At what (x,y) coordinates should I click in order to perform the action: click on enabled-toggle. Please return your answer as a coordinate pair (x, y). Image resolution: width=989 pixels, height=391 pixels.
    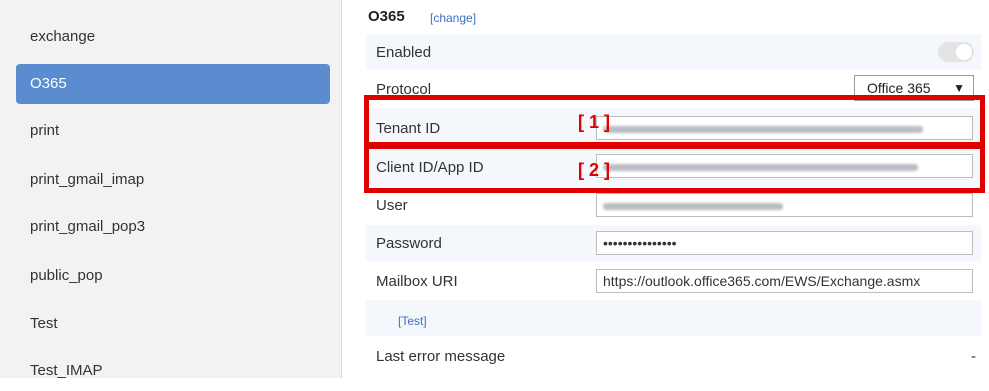
    Looking at the image, I should click on (956, 52).